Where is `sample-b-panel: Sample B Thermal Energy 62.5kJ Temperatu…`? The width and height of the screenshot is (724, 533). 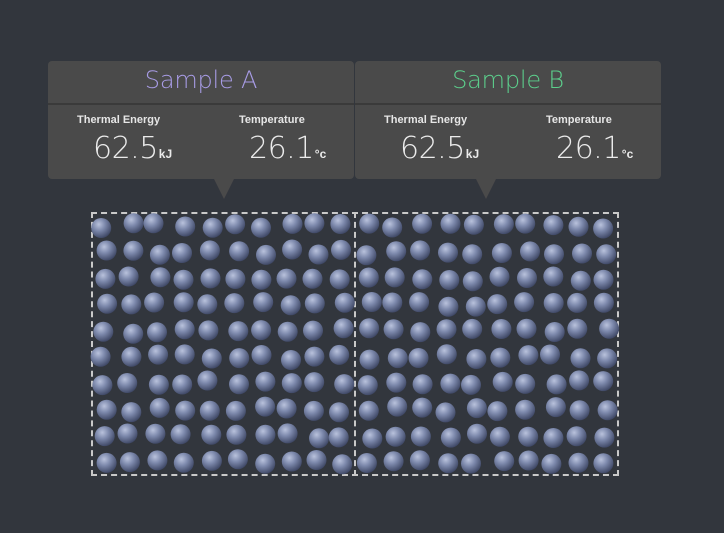
sample-b-panel: Sample B Thermal Energy 62.5kJ Temperatu… is located at coordinates (508, 130).